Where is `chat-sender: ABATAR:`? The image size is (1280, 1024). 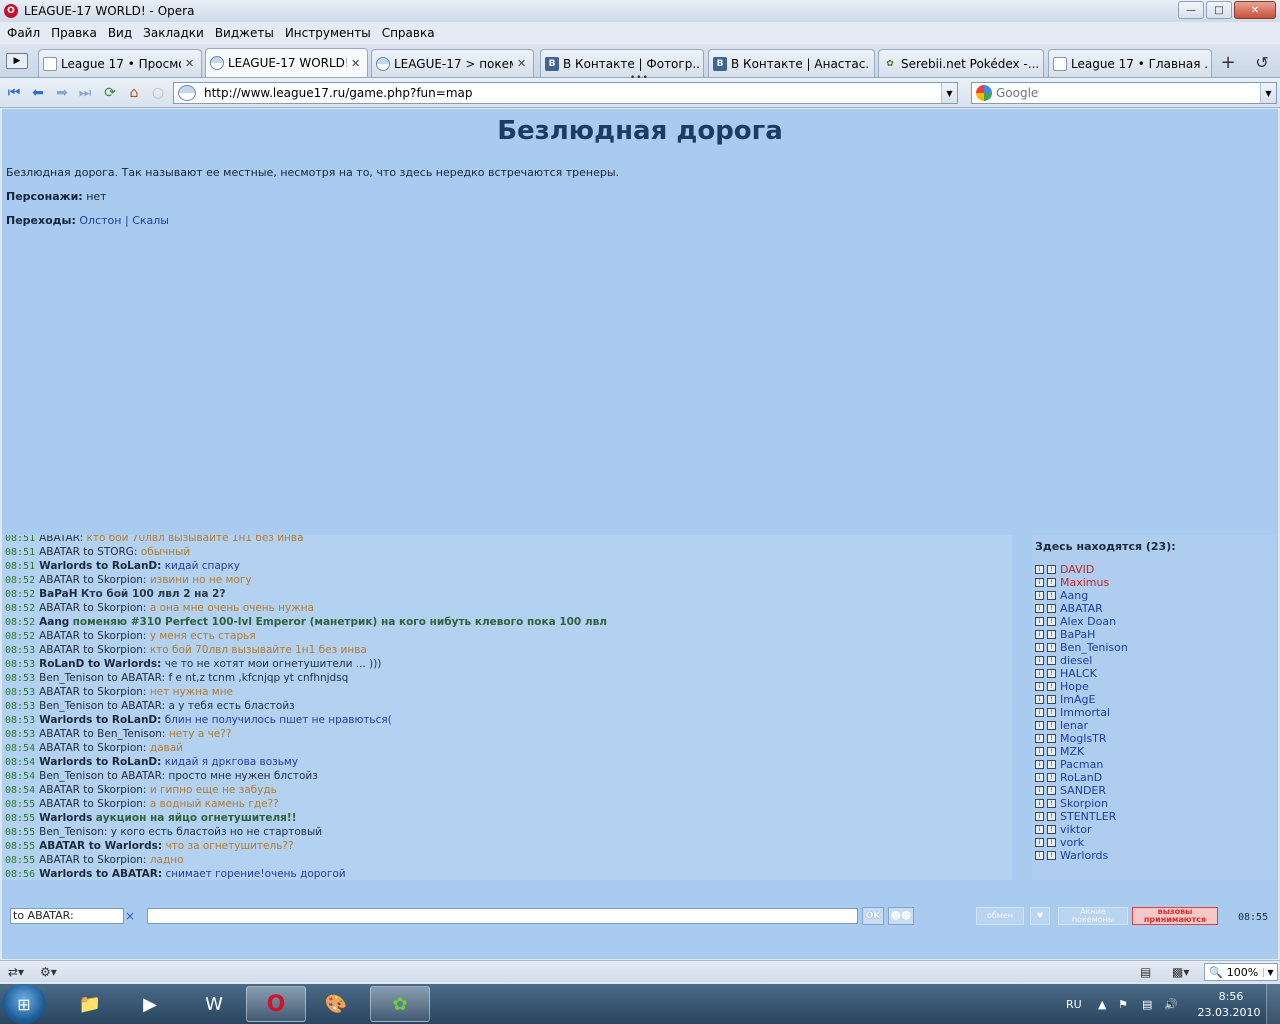
chat-sender: ABATAR: is located at coordinates (61, 539).